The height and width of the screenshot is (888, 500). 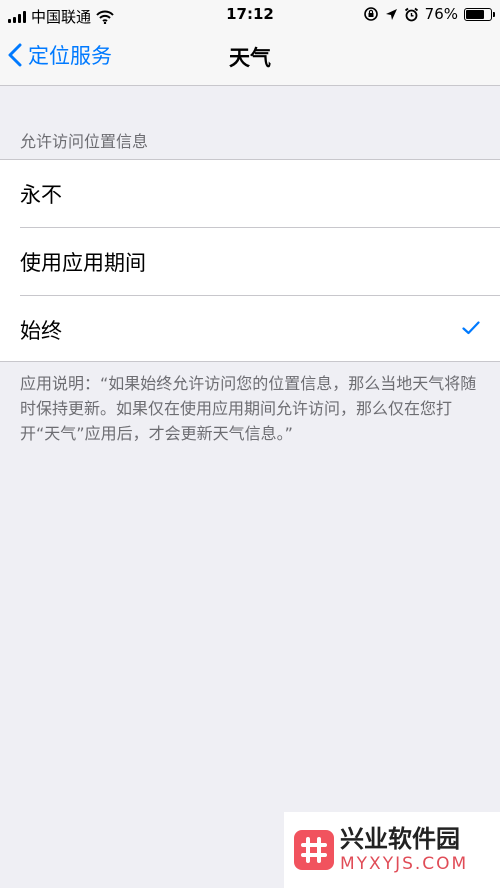 I want to click on location-arrow-icon, so click(x=391, y=14).